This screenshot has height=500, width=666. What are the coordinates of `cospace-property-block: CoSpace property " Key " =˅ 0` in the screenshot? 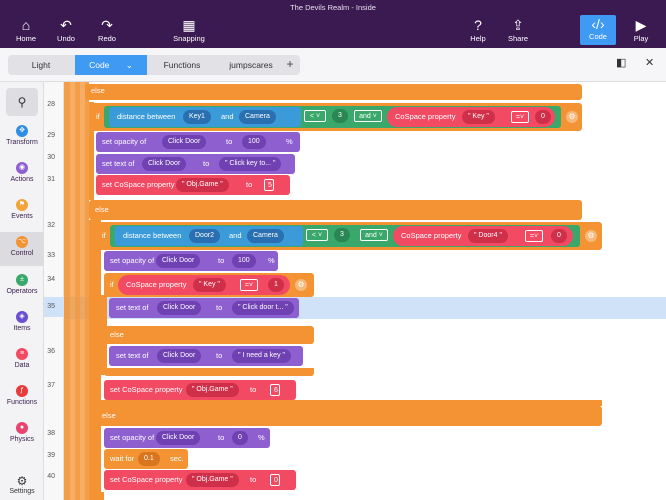 It's located at (471, 117).